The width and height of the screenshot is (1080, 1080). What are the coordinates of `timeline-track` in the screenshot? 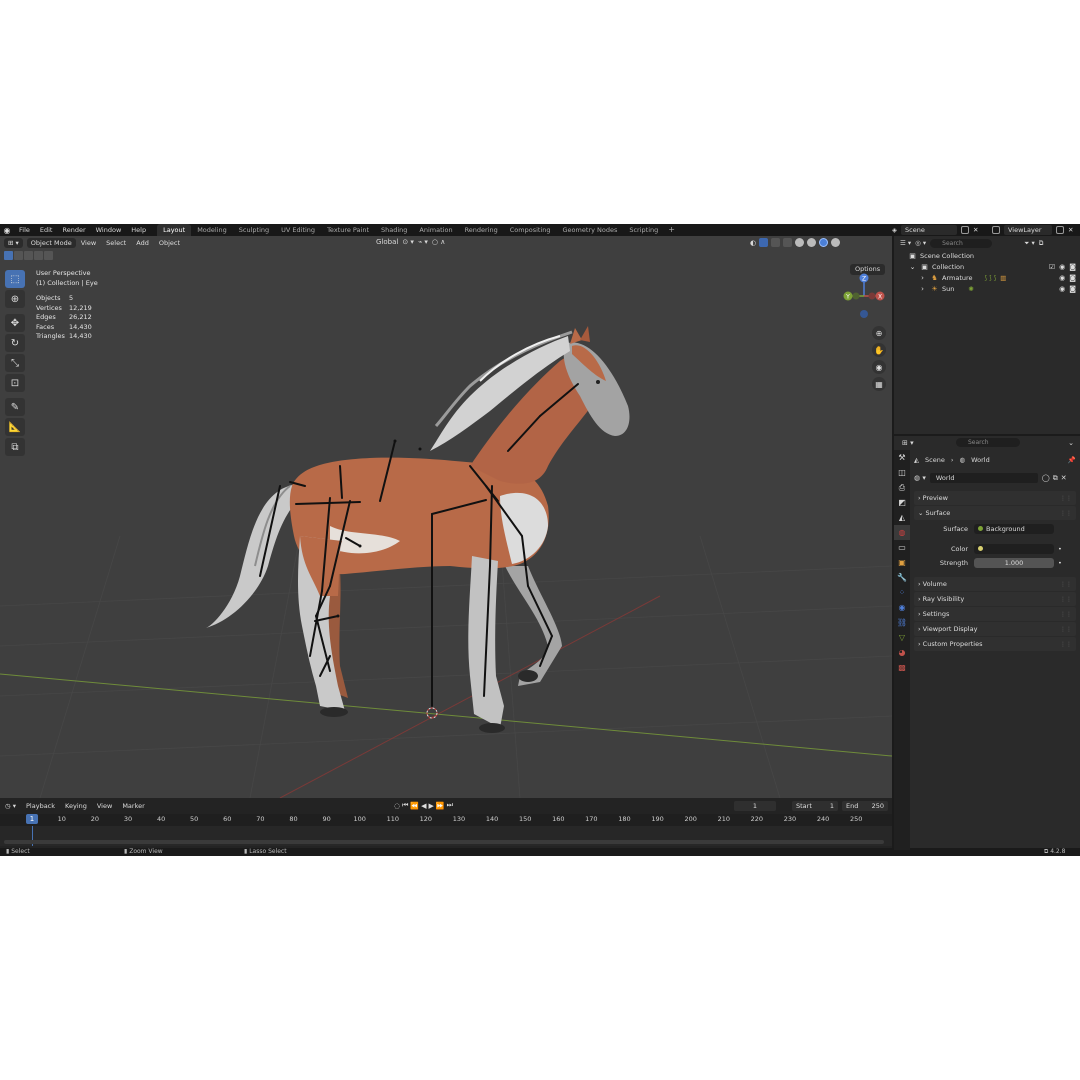 It's located at (446, 836).